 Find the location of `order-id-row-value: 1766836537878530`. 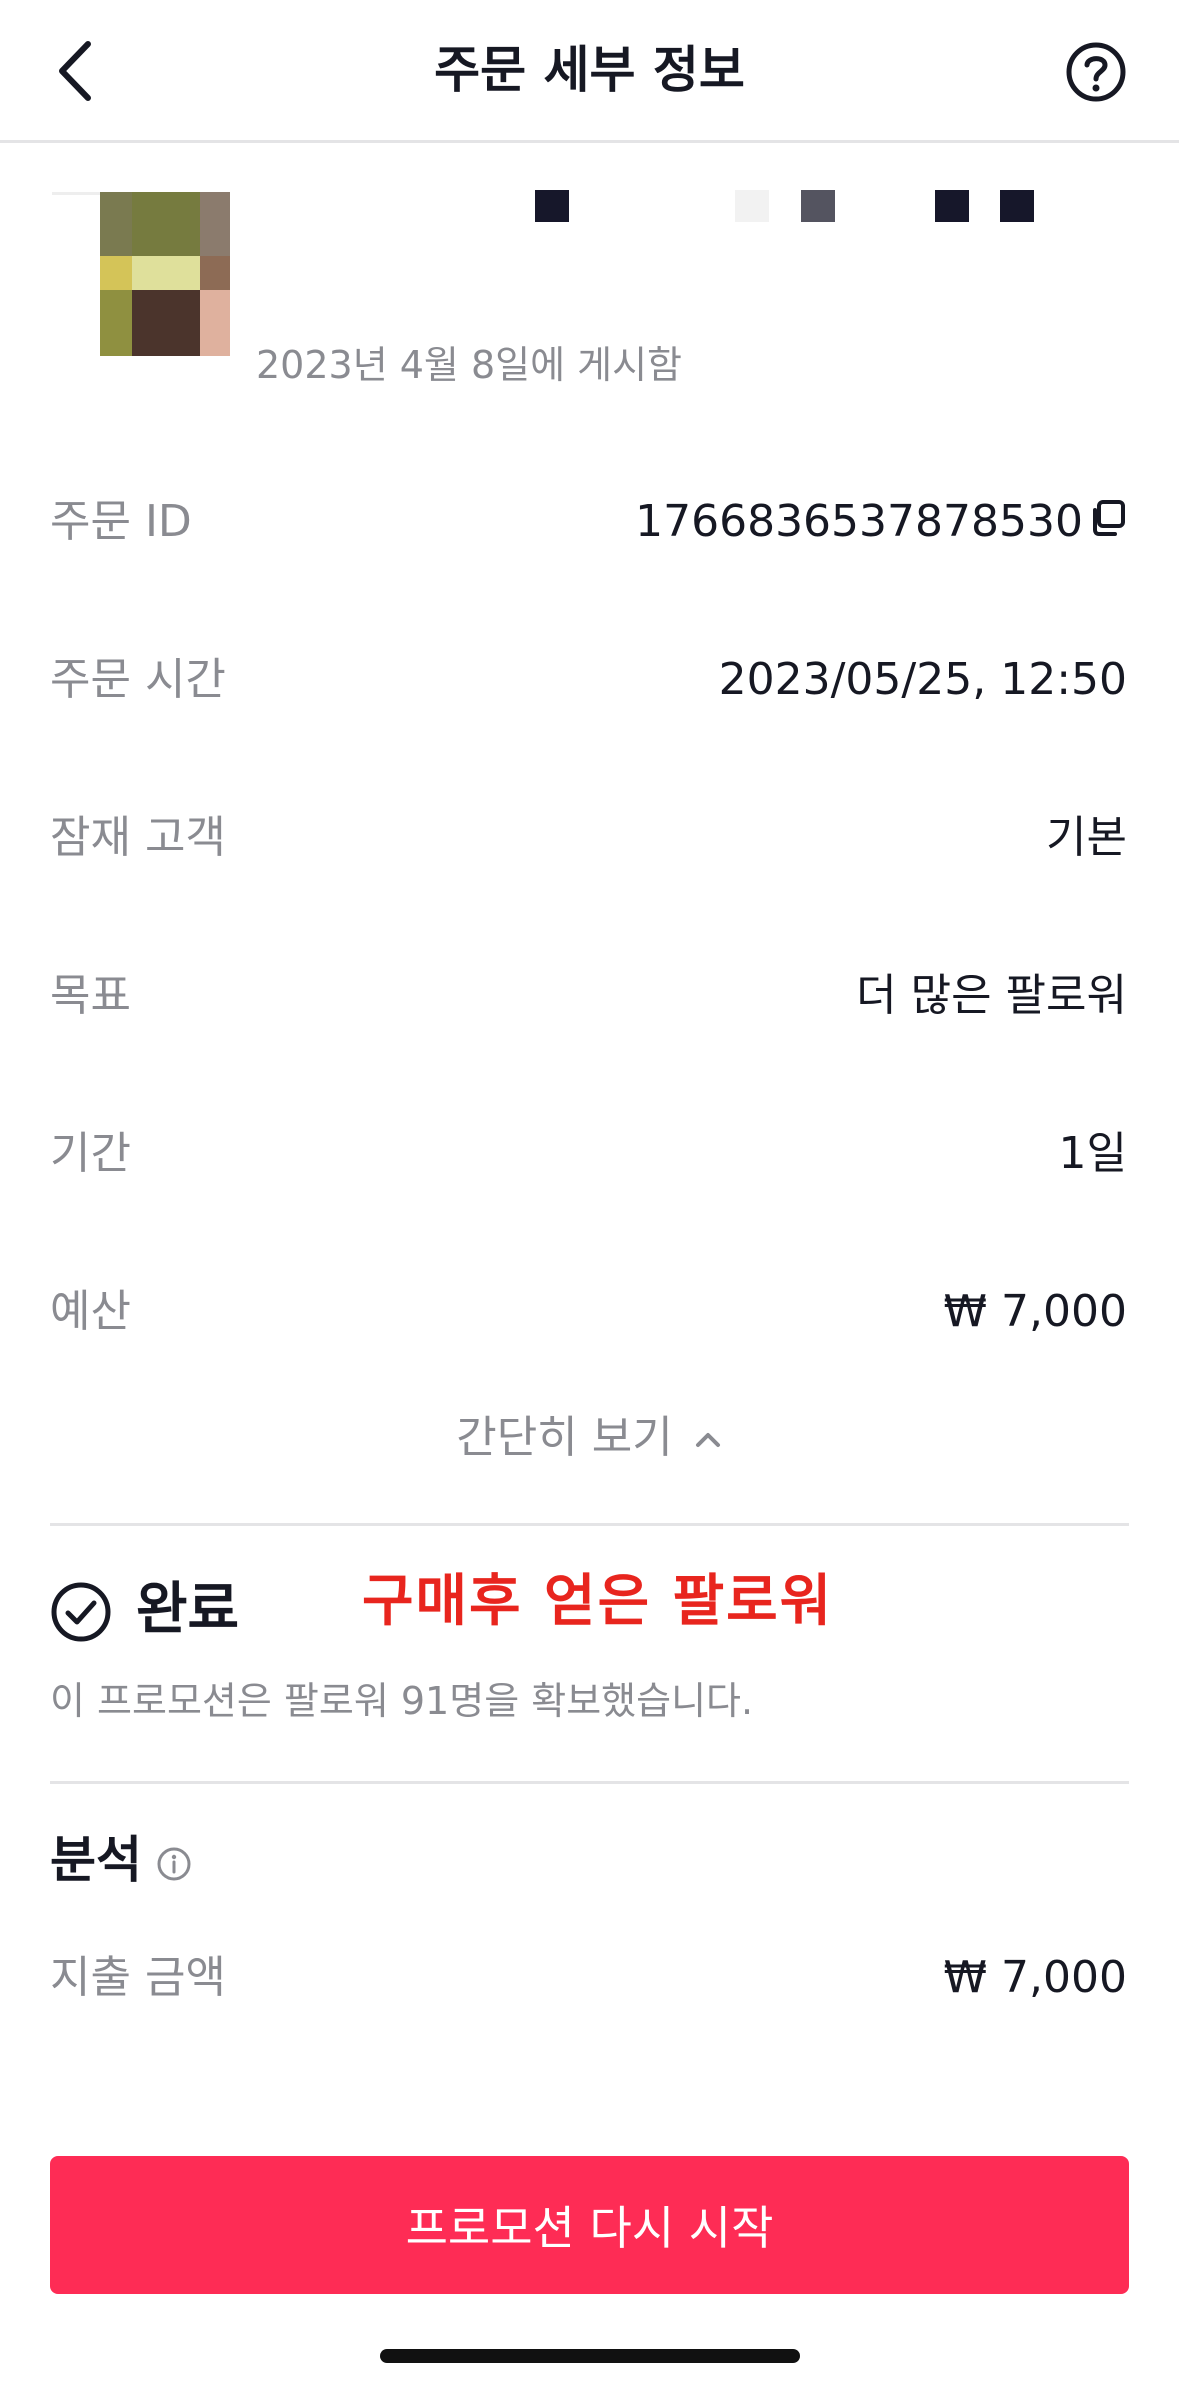

order-id-row-value: 1766836537878530 is located at coordinates (881, 523).